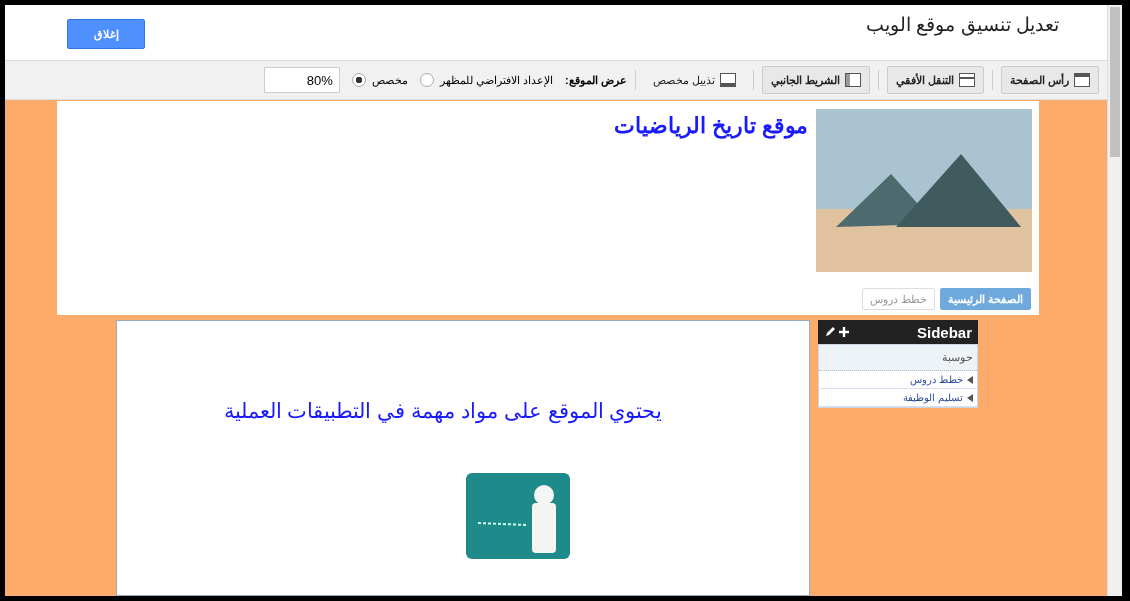  What do you see at coordinates (486, 80) in the screenshot?
I see `width-radio: الإعداد الافتراضي للمظهر` at bounding box center [486, 80].